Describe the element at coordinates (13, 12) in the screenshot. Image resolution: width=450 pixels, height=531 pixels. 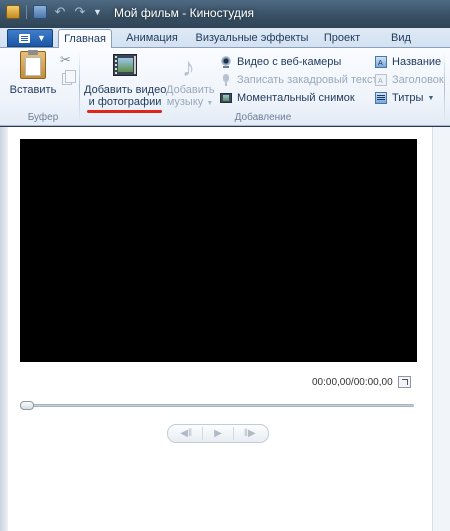
I see `app-icon` at that location.